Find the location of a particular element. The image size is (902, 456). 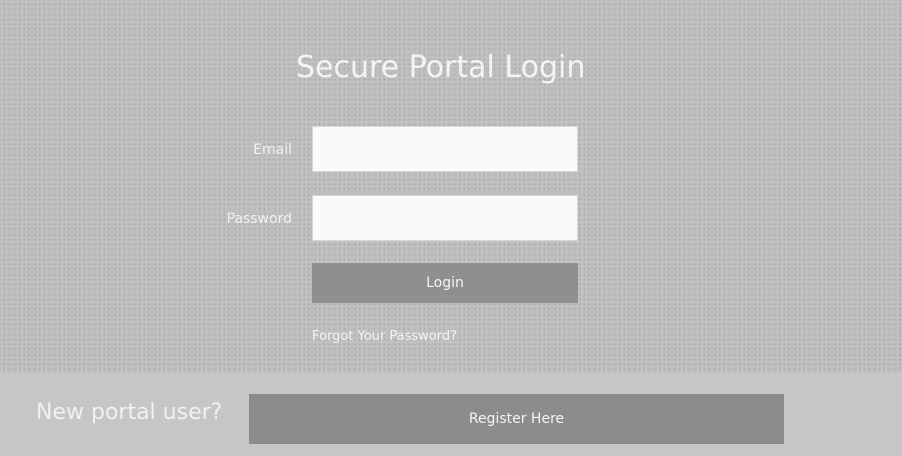

password-input is located at coordinates (445, 218).